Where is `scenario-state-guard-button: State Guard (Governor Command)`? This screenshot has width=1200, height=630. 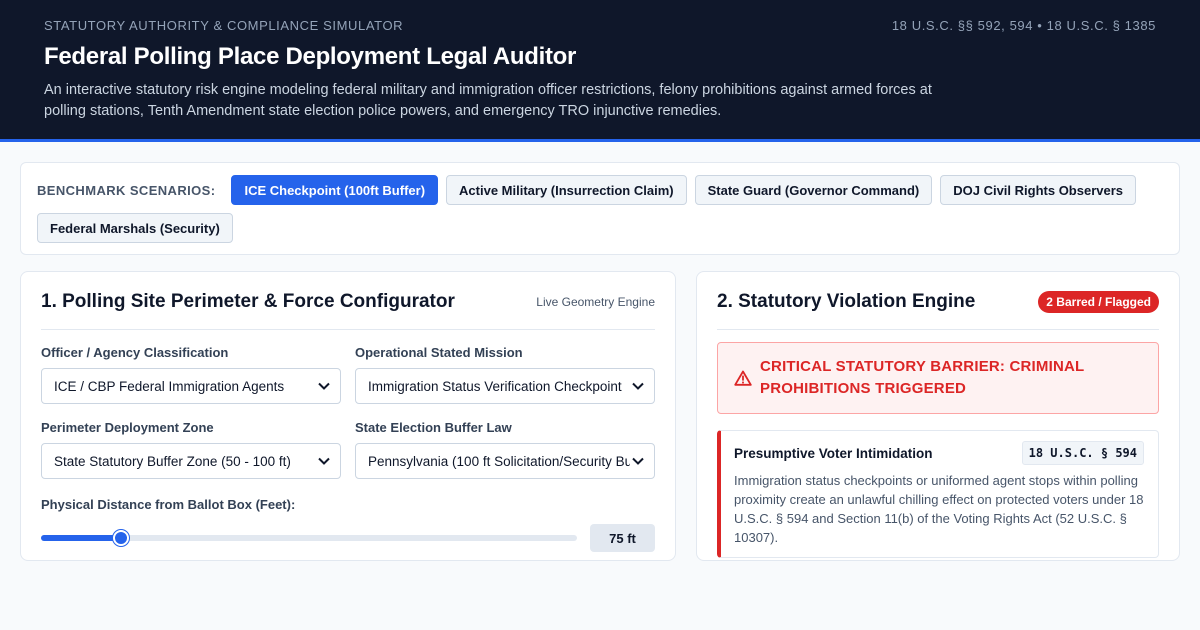
scenario-state-guard-button: State Guard (Governor Command) is located at coordinates (813, 190).